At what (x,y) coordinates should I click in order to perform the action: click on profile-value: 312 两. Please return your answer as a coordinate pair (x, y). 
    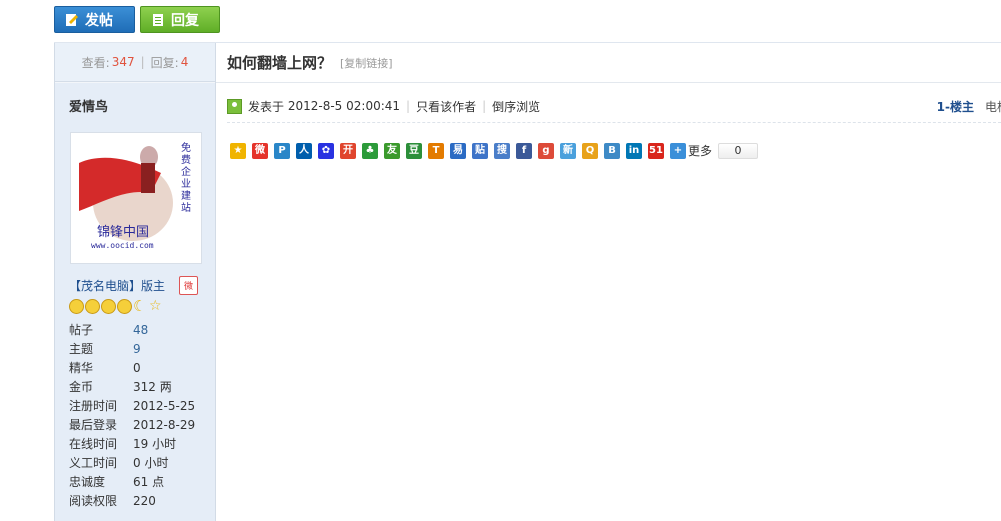
    Looking at the image, I should click on (152, 387).